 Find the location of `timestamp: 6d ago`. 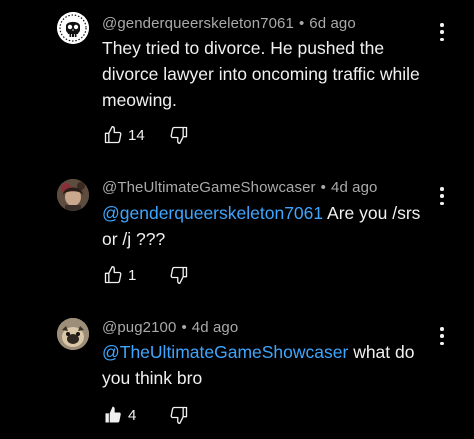

timestamp: 6d ago is located at coordinates (332, 23).